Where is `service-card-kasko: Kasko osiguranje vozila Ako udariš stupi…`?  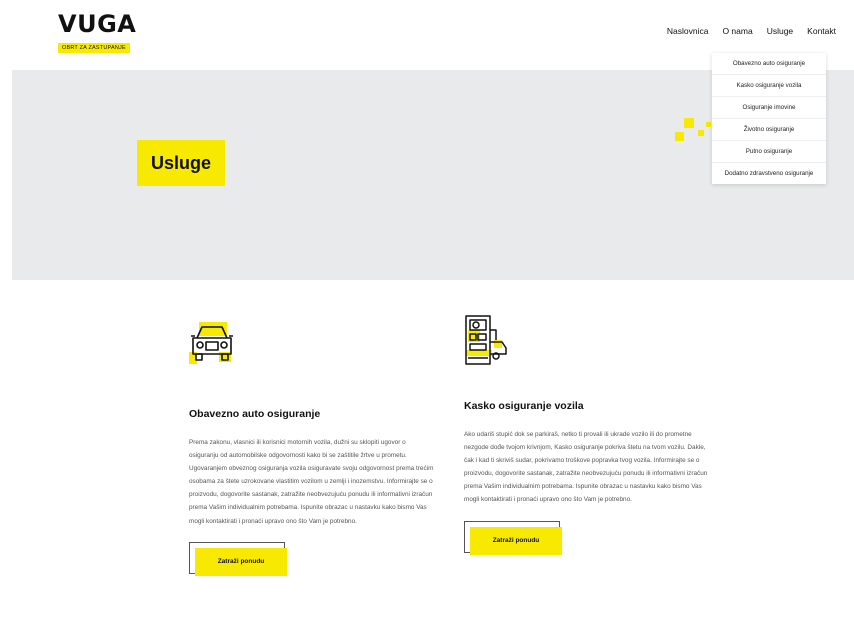
service-card-kasko: Kasko osiguranje vozila Ako udariš stupi… is located at coordinates (589, 434).